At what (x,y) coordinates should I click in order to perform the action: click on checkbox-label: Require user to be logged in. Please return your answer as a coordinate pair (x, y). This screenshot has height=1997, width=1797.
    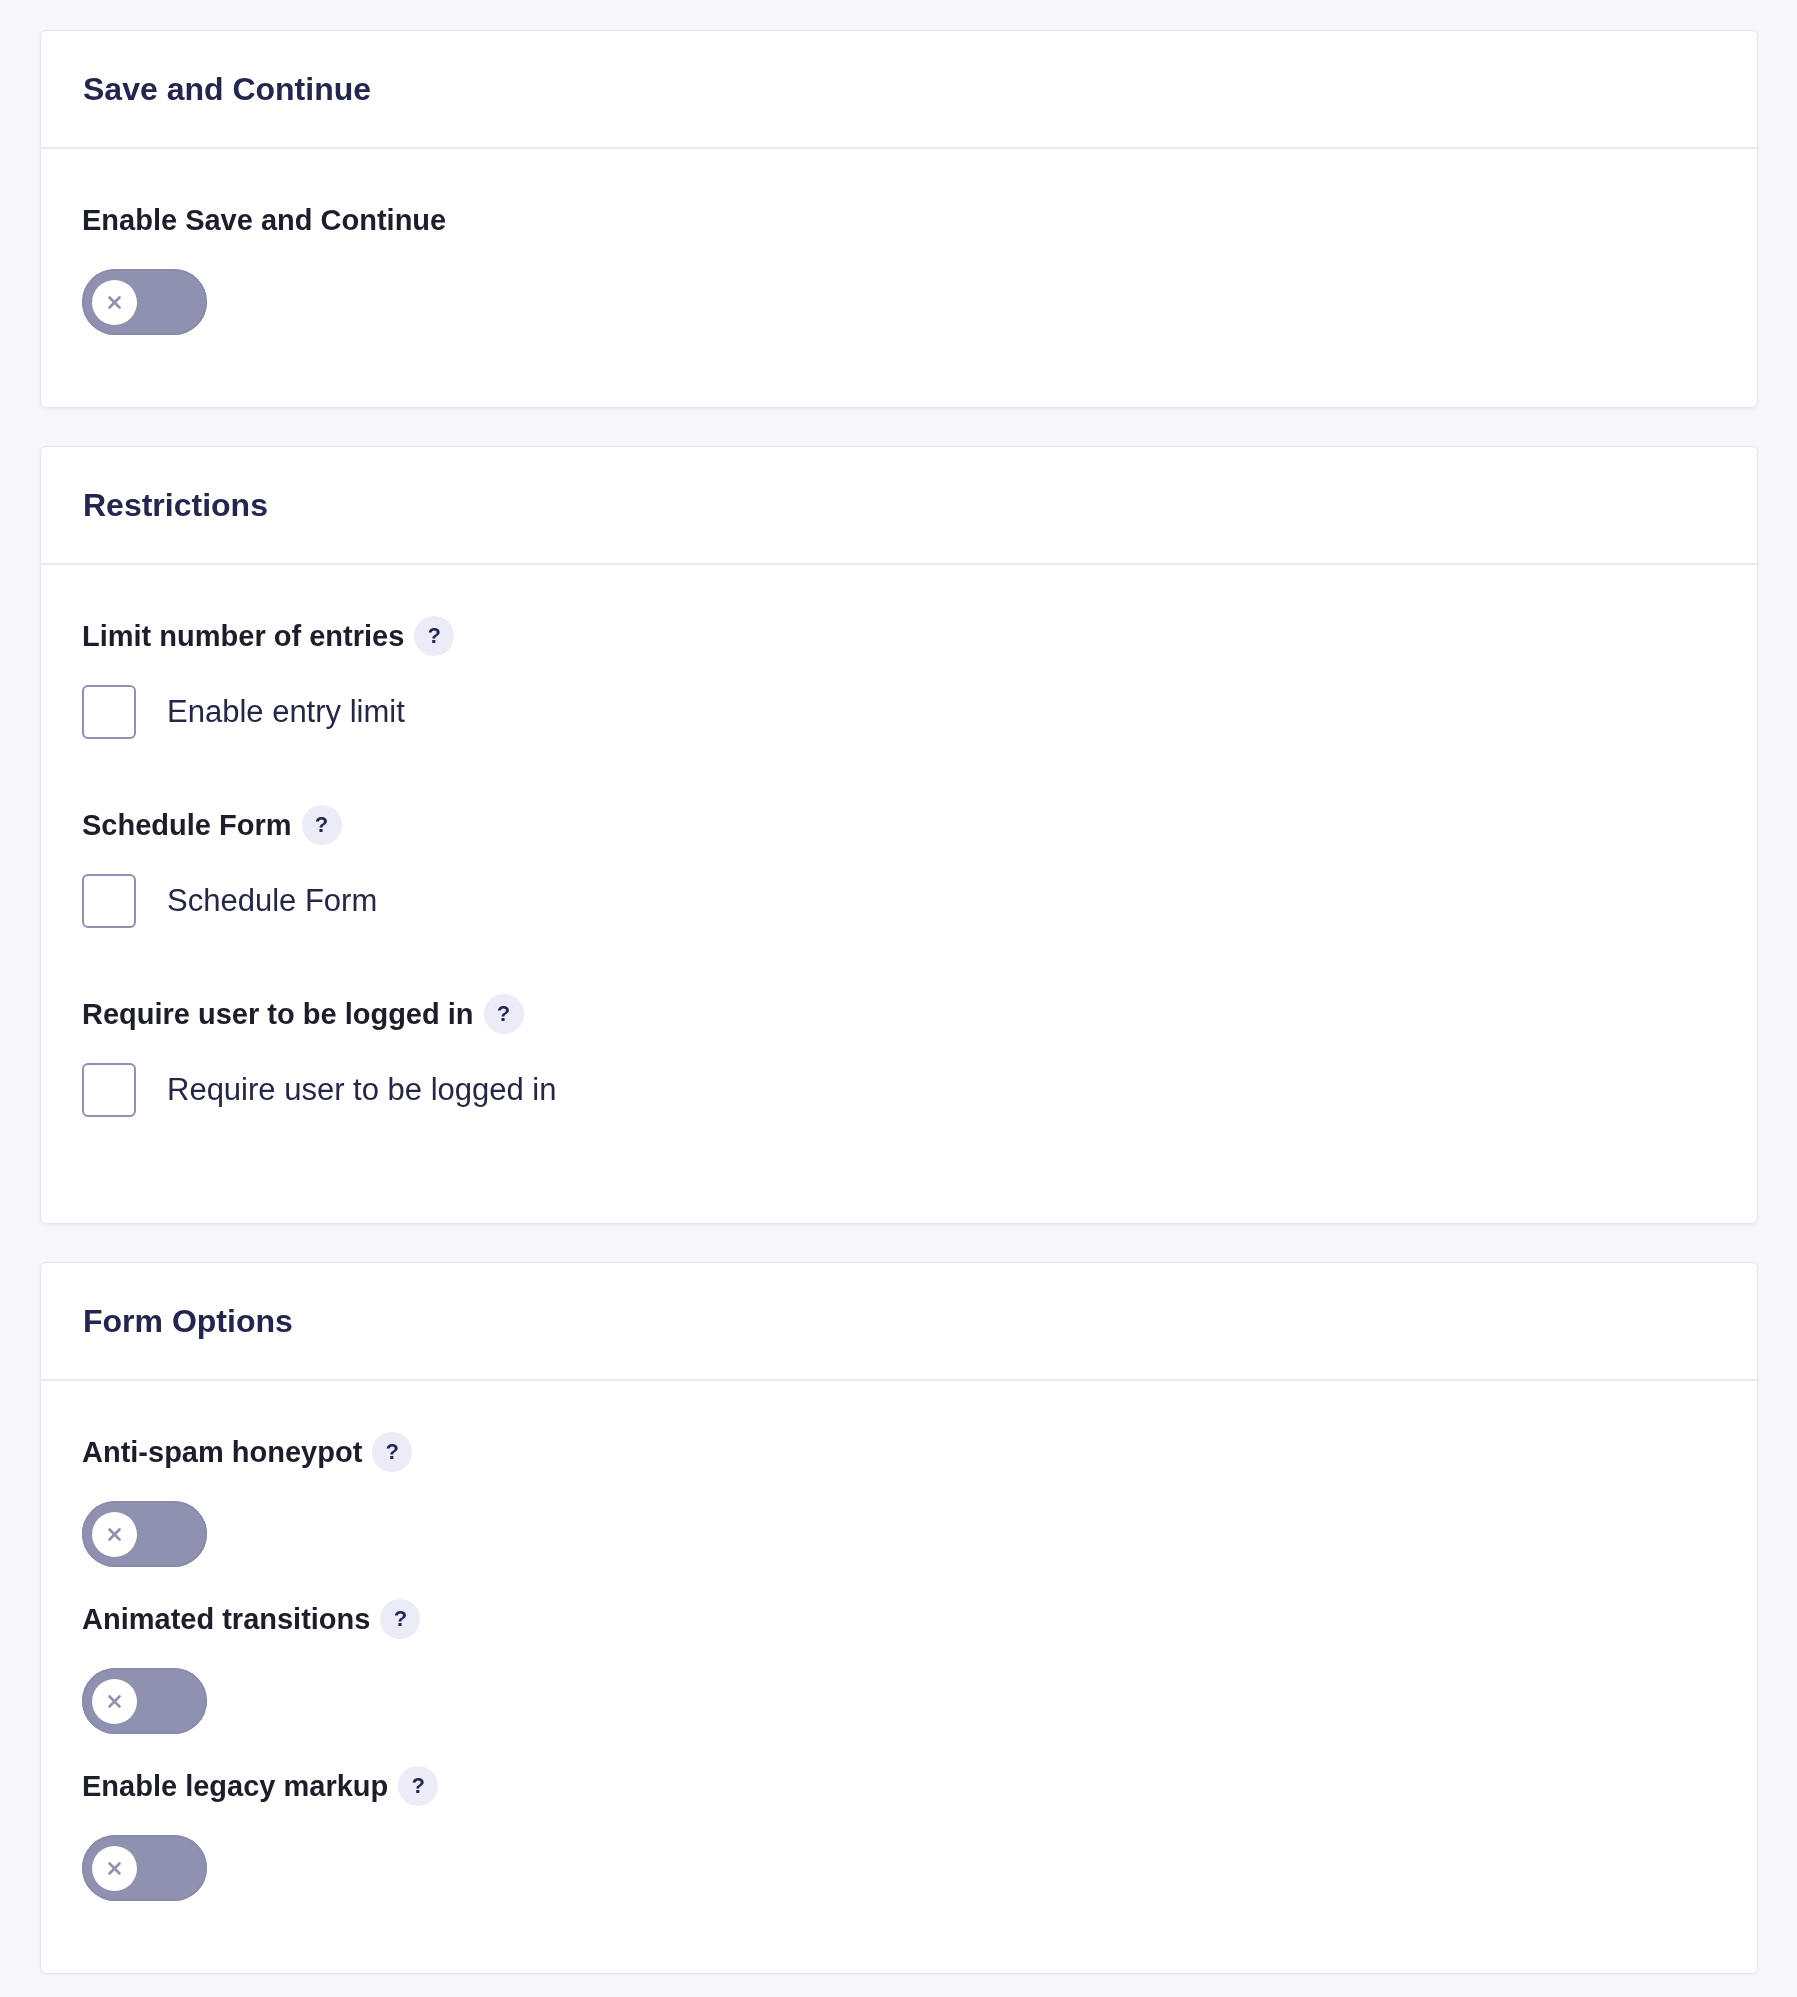
    Looking at the image, I should click on (362, 1090).